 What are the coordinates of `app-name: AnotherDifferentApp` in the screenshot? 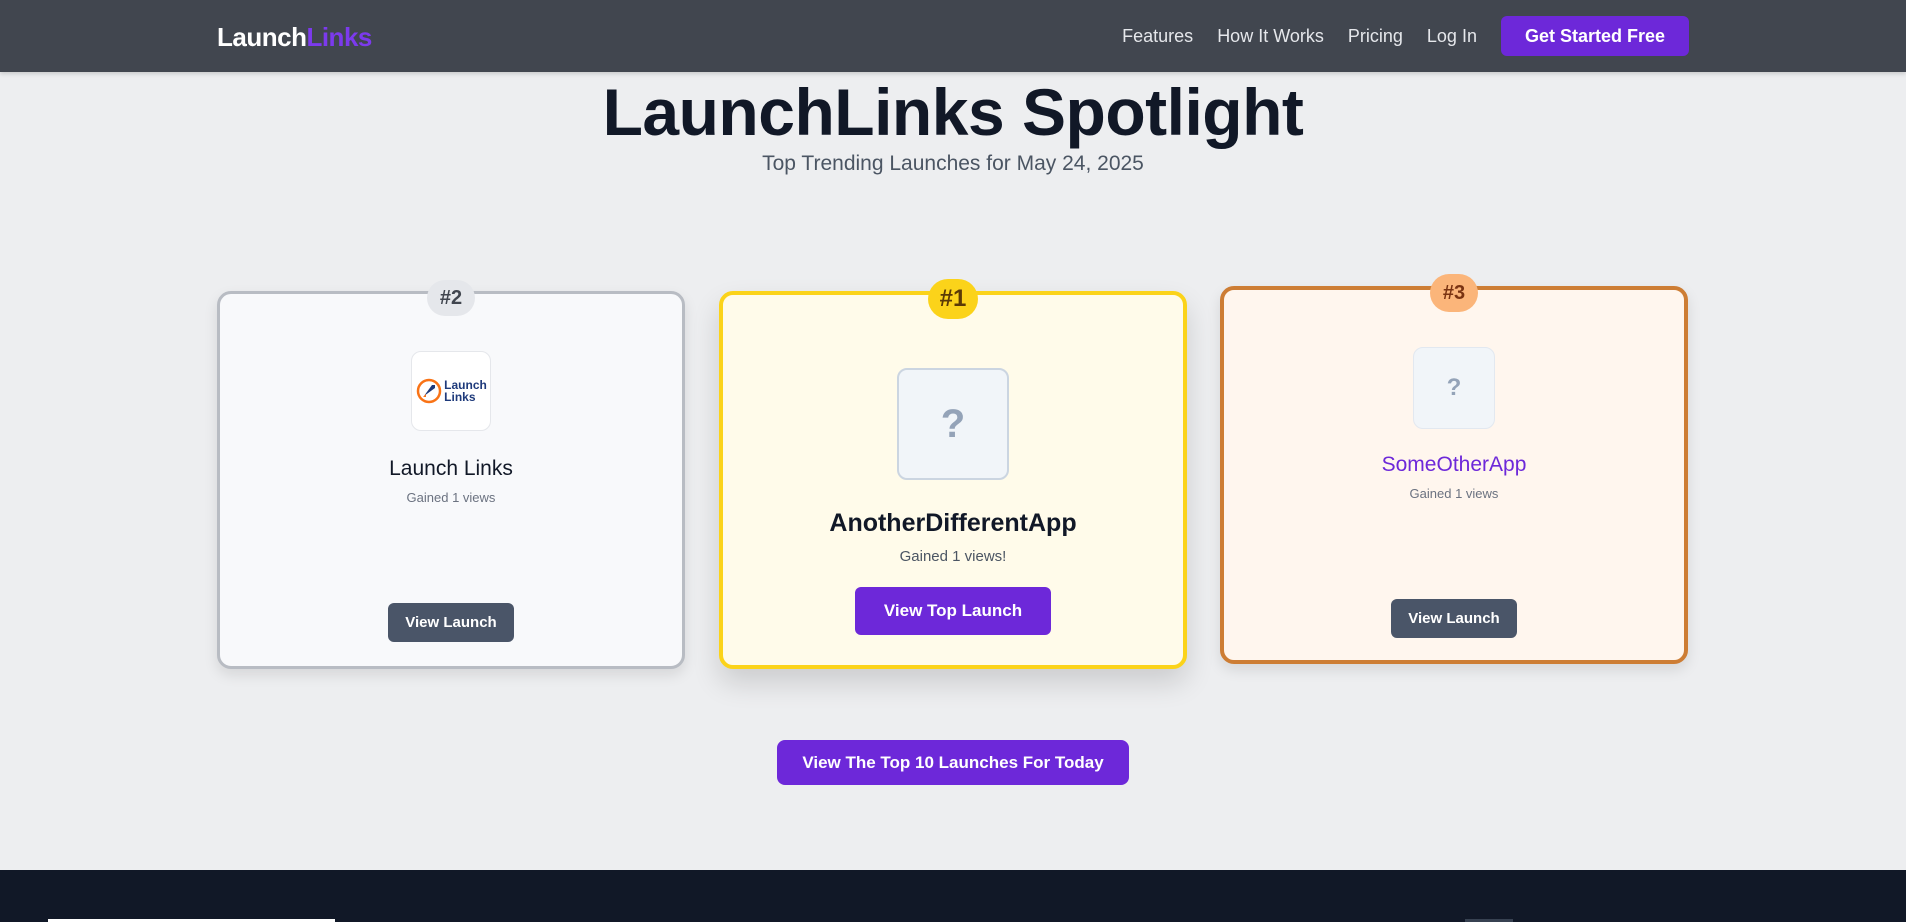 It's located at (953, 523).